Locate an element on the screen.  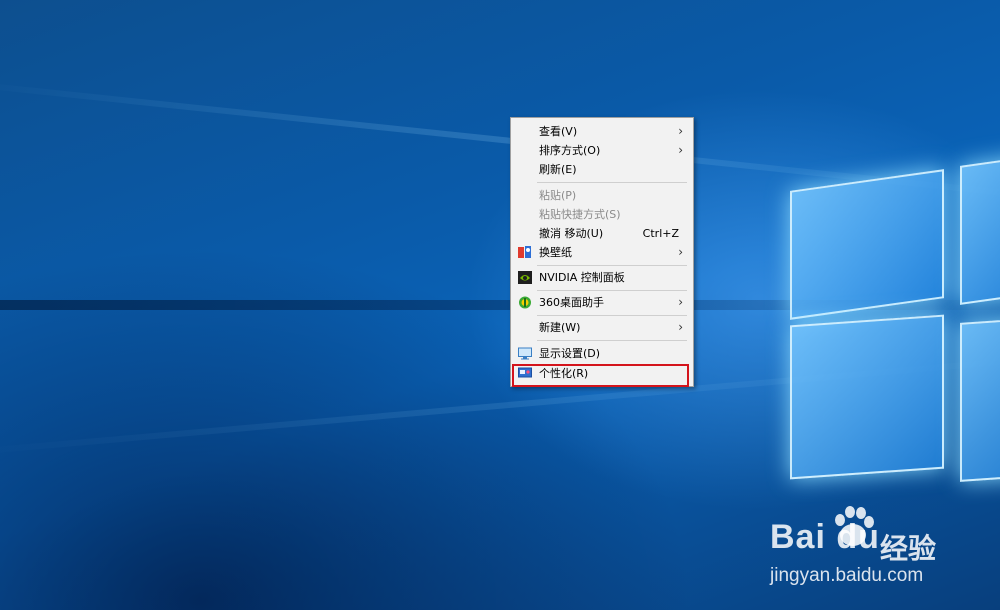
menu-item-display-settings: 显示设置(D) is located at coordinates (601, 353).